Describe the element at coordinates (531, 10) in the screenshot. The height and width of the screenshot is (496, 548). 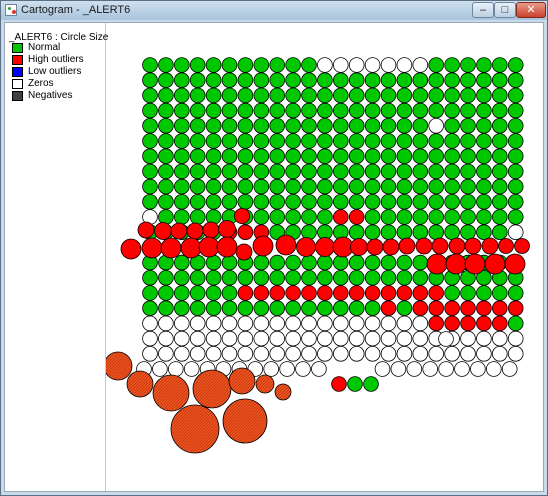
I see `close-button: ✕` at that location.